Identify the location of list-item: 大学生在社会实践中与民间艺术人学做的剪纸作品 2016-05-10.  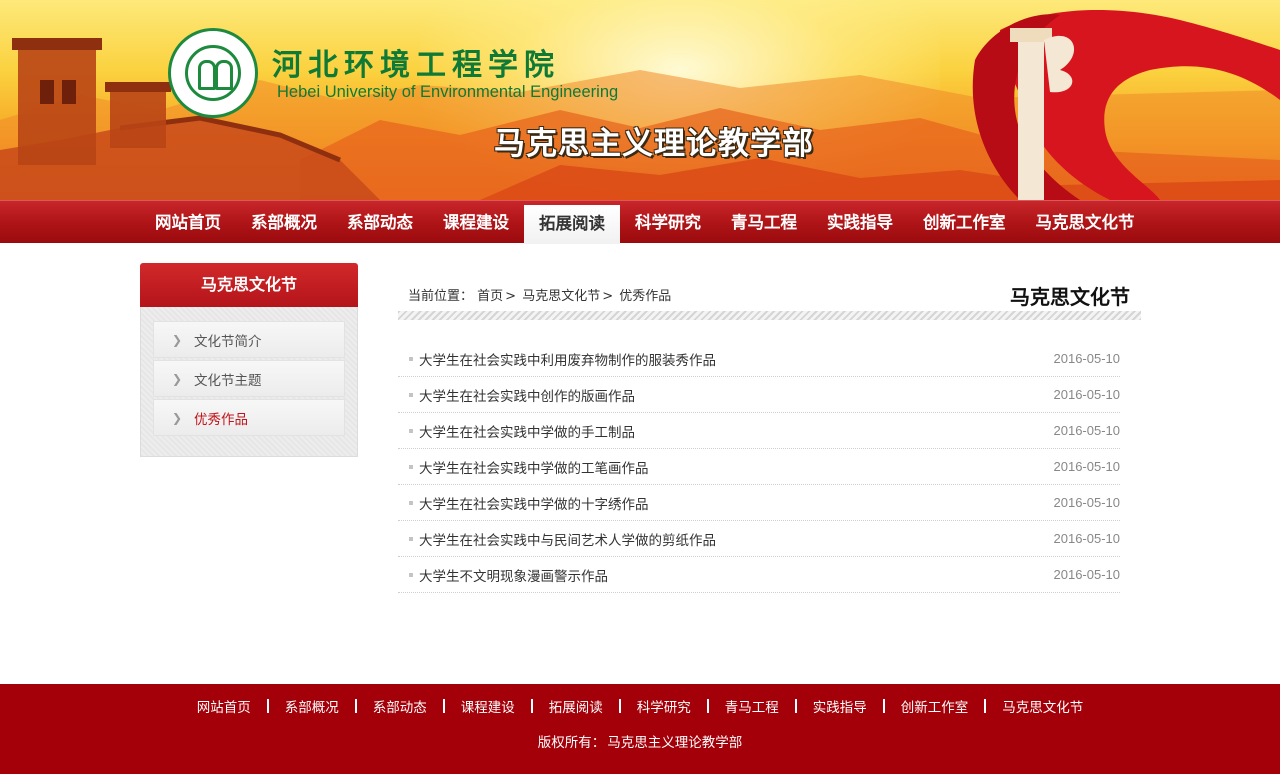
(759, 539).